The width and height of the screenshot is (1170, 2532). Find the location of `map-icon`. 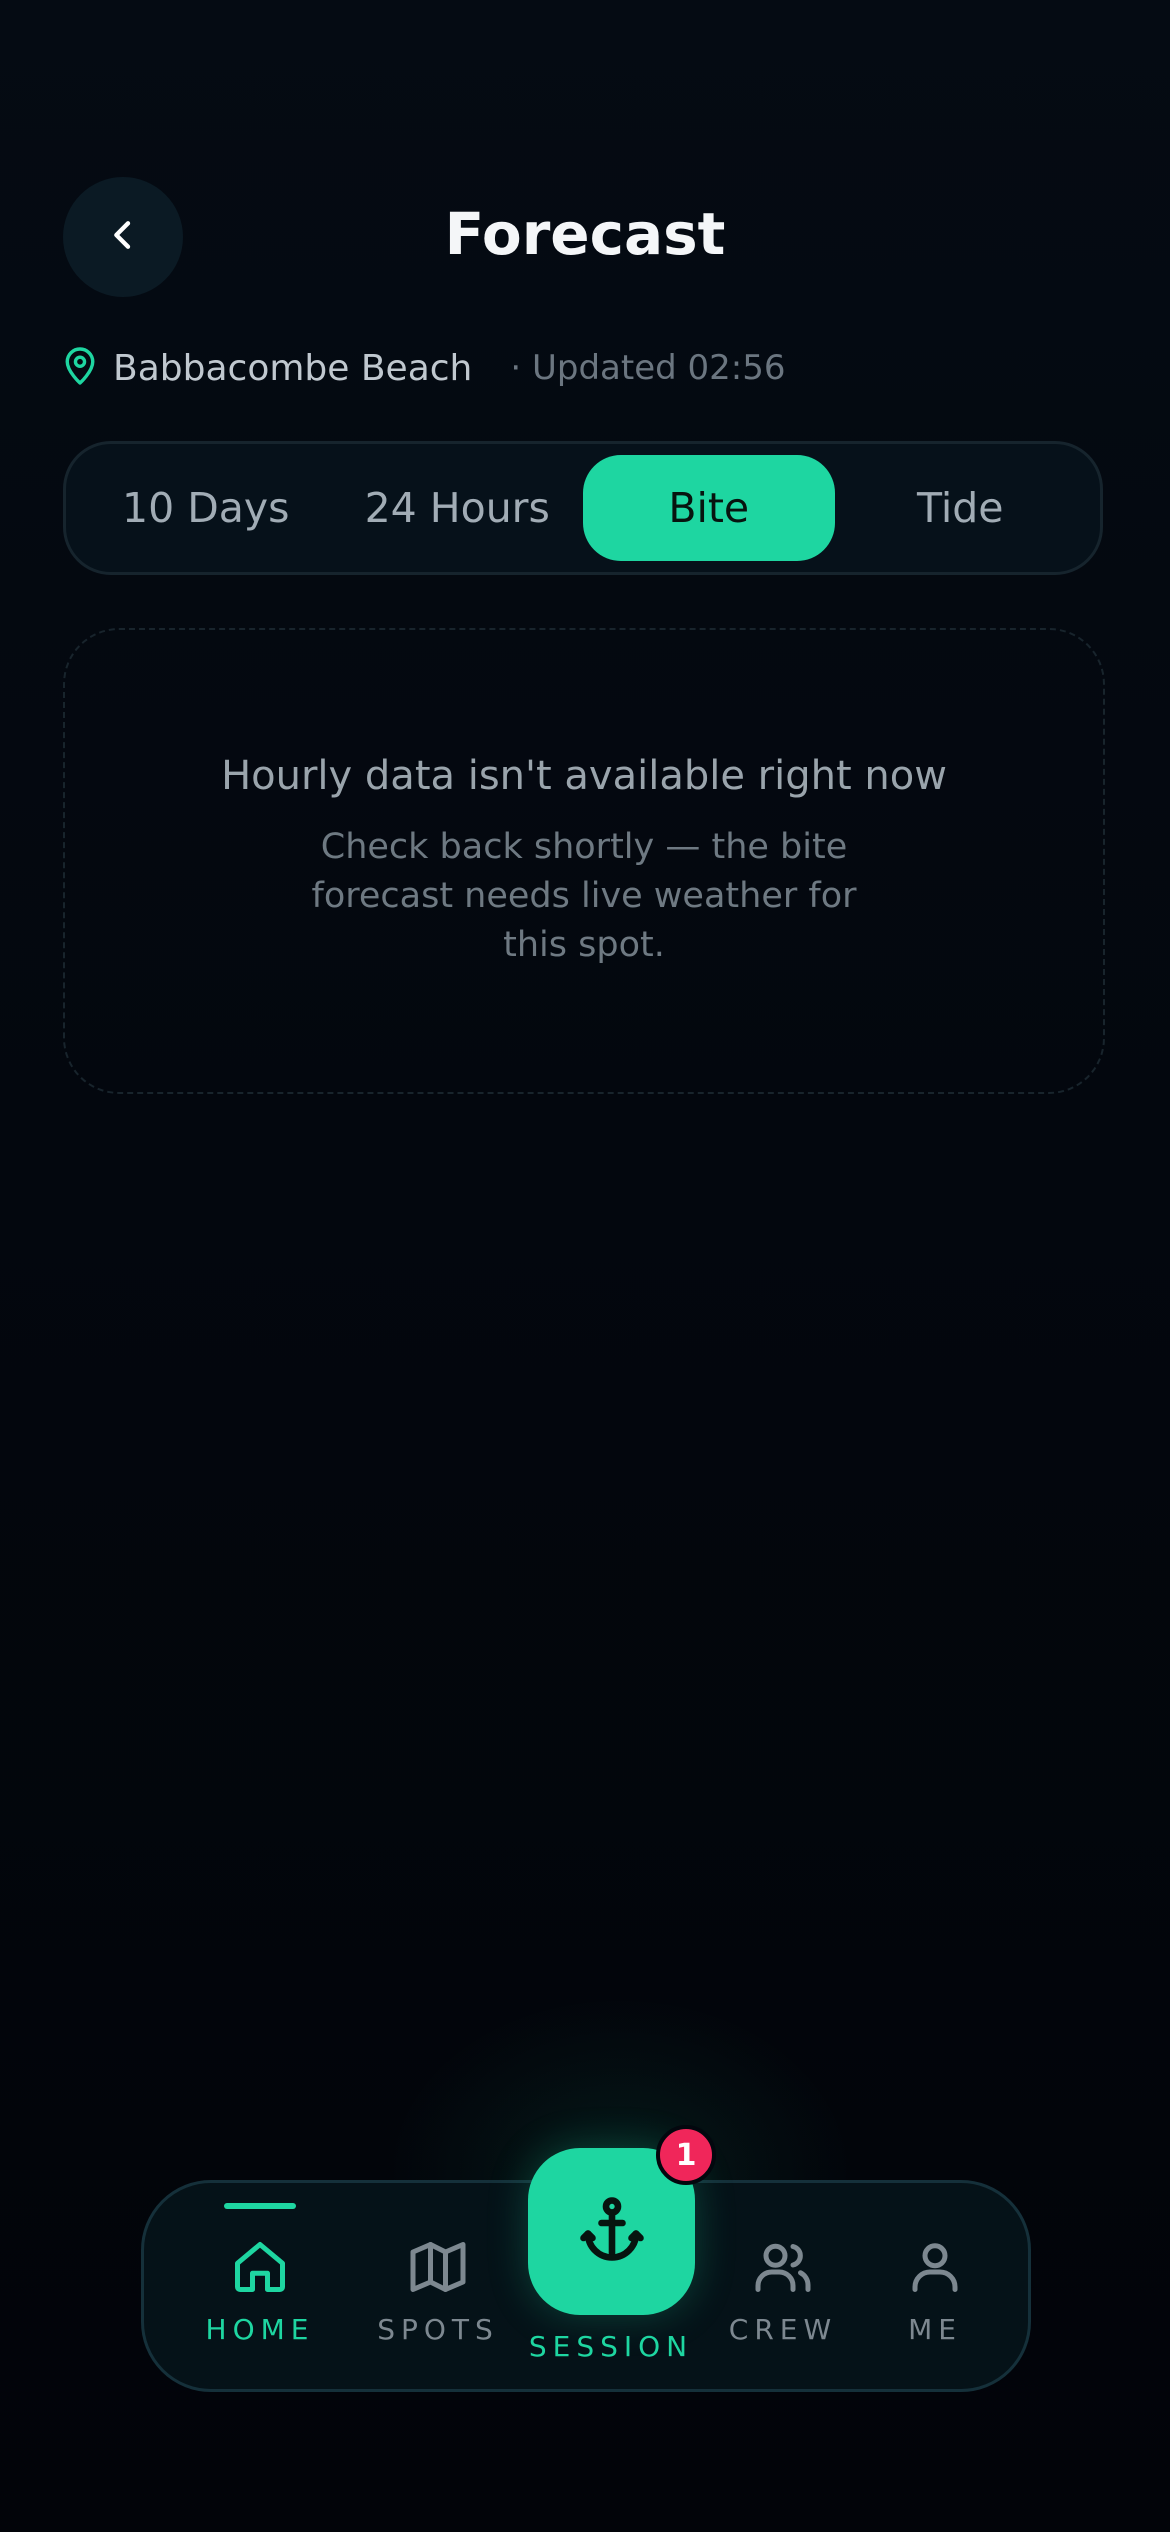

map-icon is located at coordinates (438, 2267).